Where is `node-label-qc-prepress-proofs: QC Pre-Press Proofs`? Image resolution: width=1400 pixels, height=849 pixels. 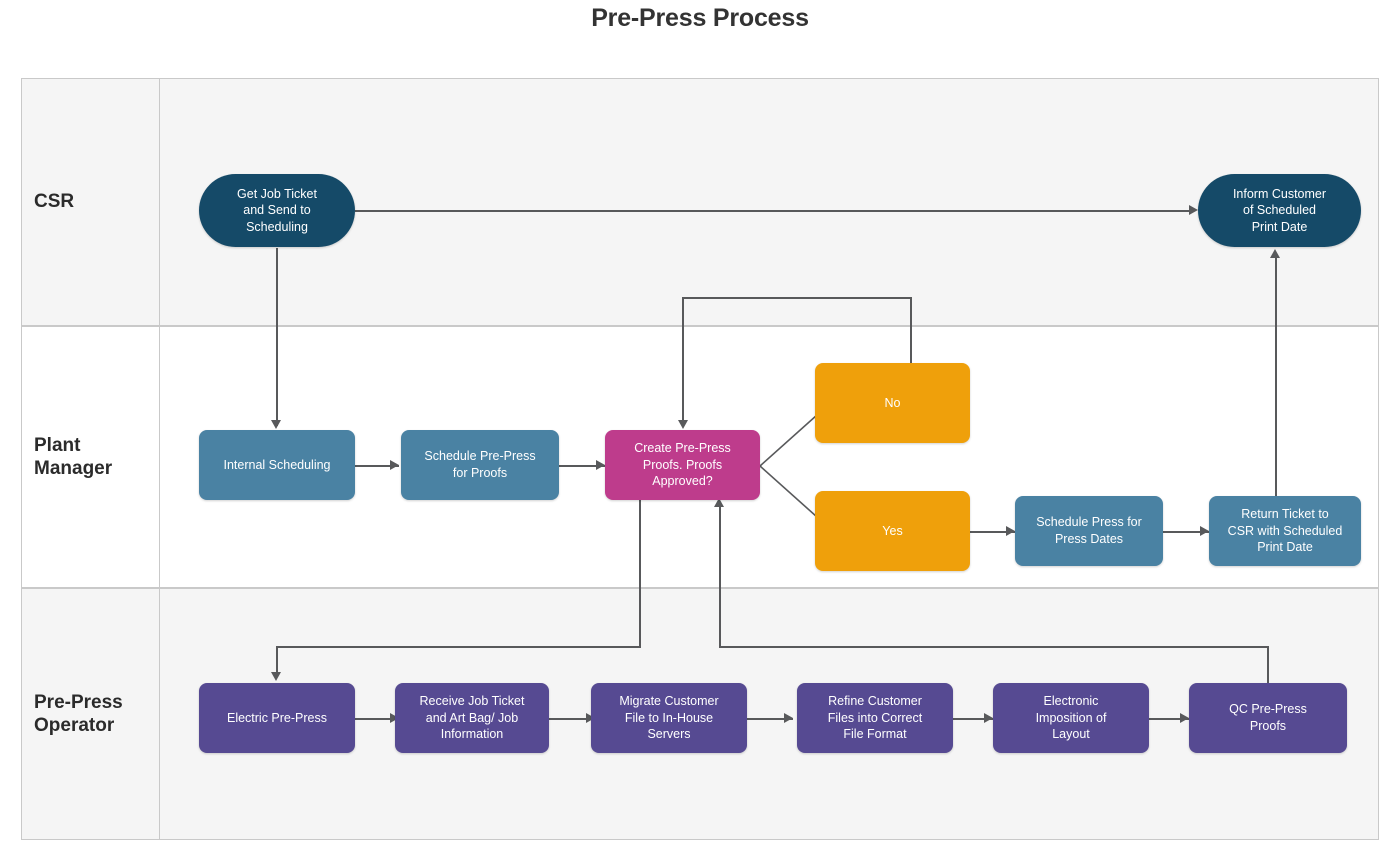
node-label-qc-prepress-proofs: QC Pre-Press Proofs is located at coordinates (1268, 717).